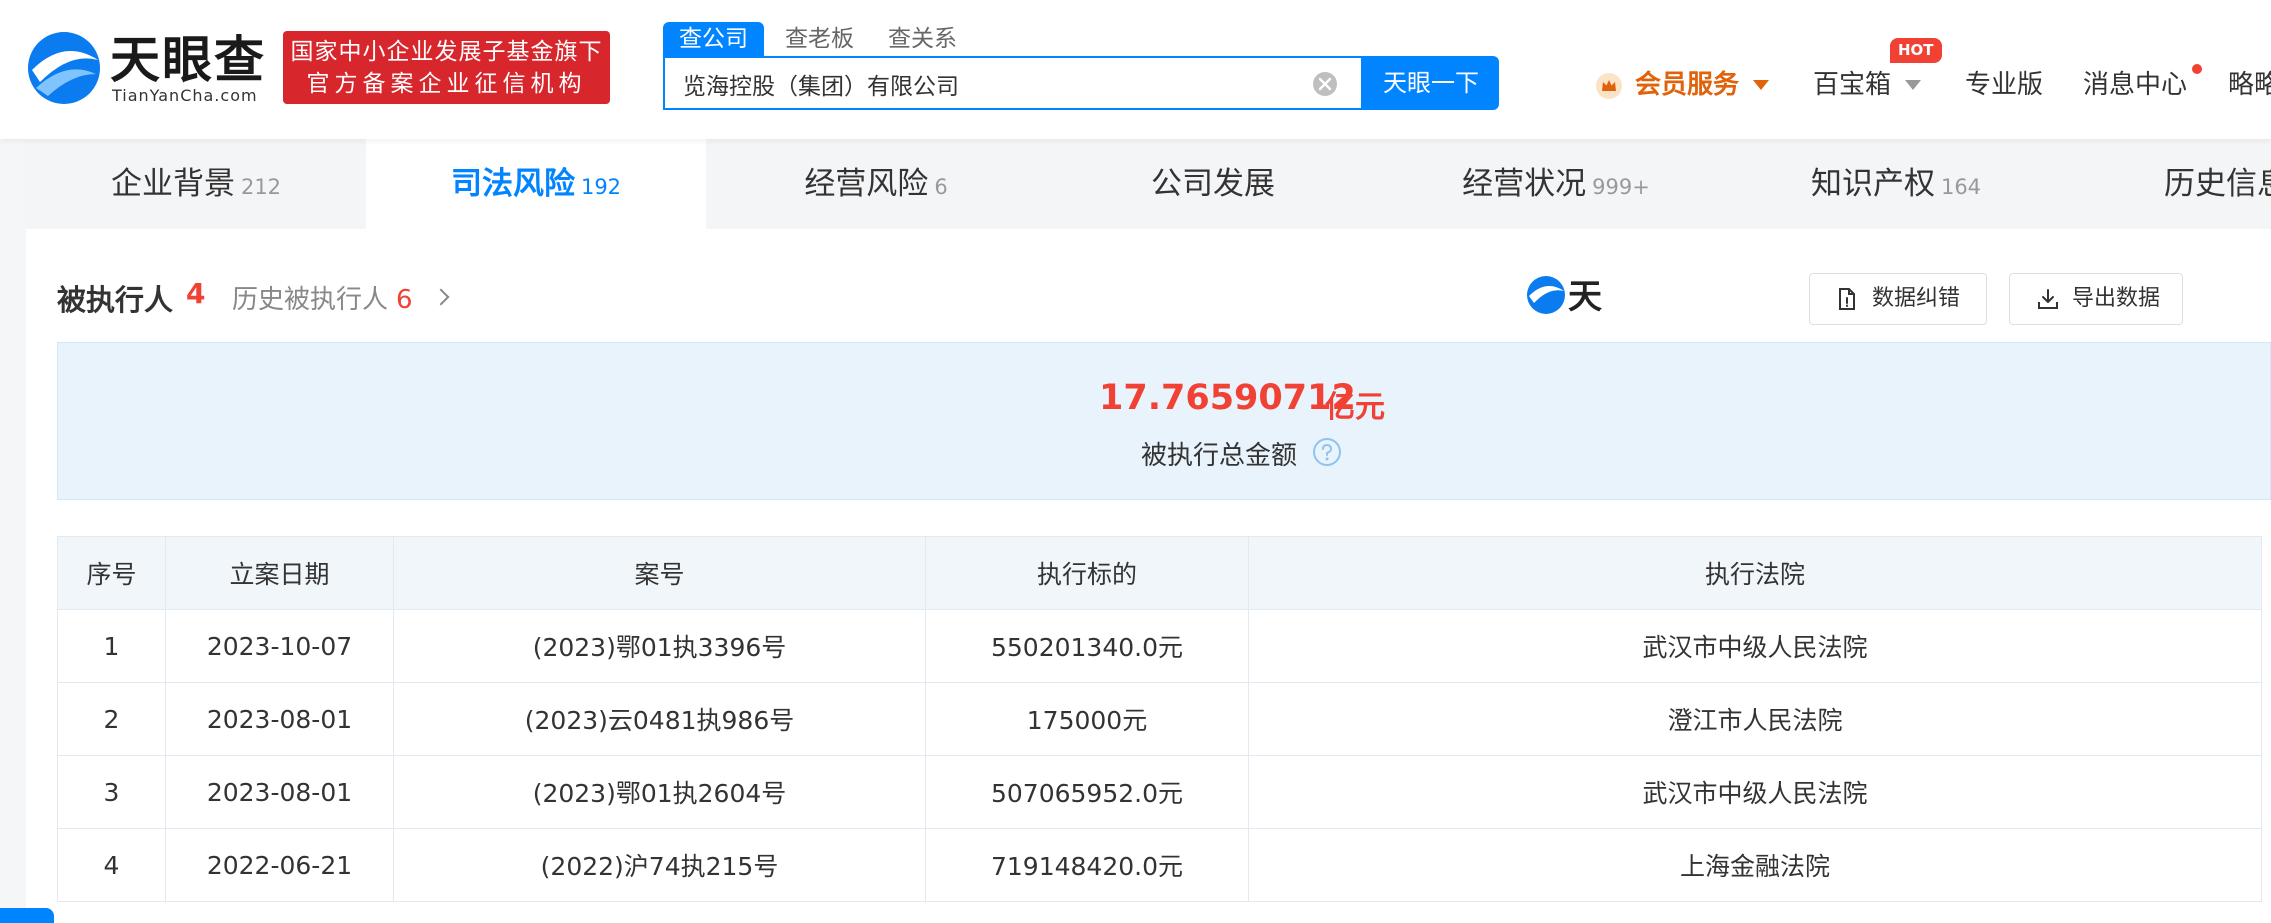  I want to click on badge-line-2: 官方备案企业征信机构, so click(446, 84).